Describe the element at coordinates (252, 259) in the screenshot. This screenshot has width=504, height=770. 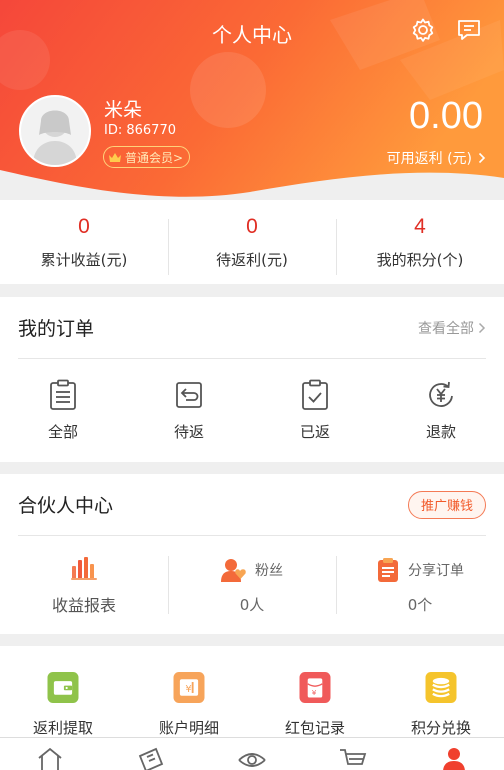
I see `stat-label: 待返利(元)` at that location.